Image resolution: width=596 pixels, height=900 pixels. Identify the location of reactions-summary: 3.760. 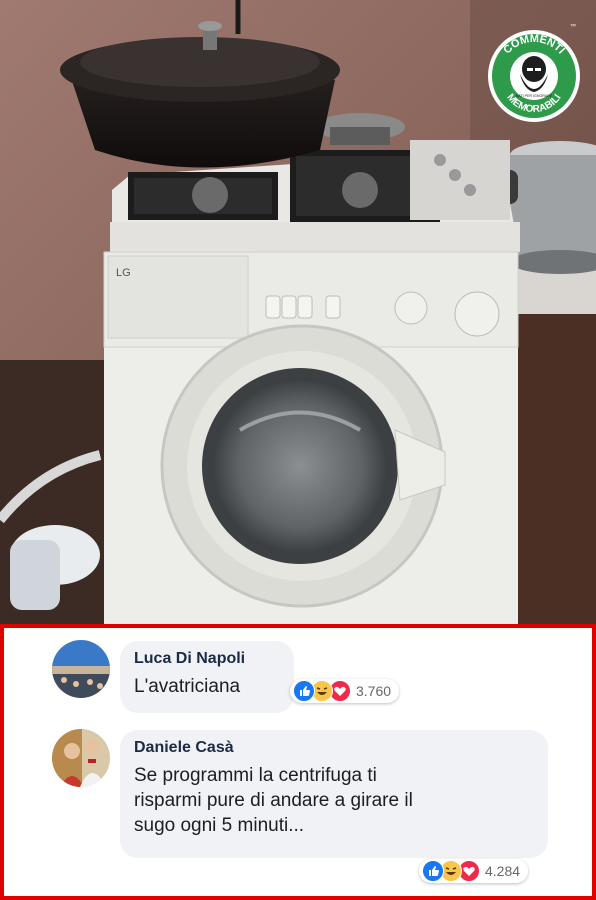
(345, 691).